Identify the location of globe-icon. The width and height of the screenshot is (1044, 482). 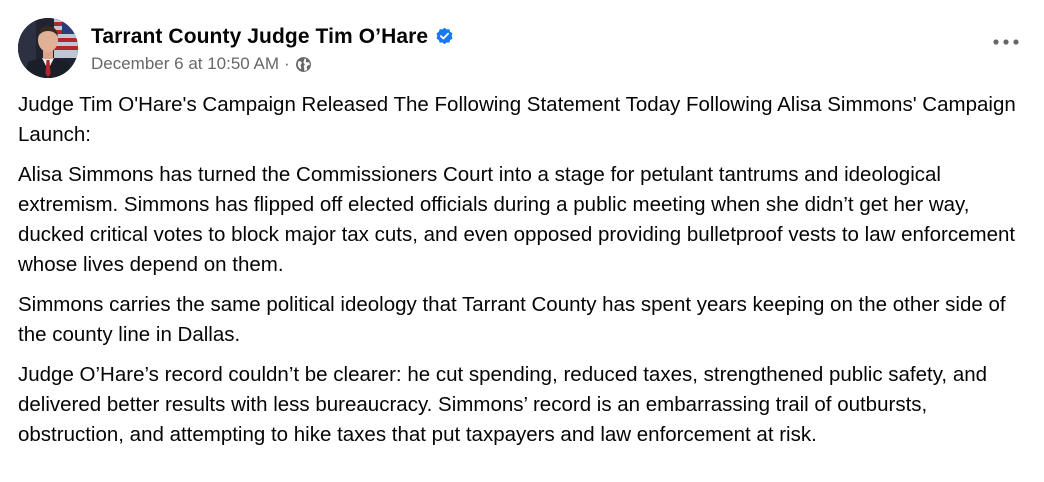
(303, 64).